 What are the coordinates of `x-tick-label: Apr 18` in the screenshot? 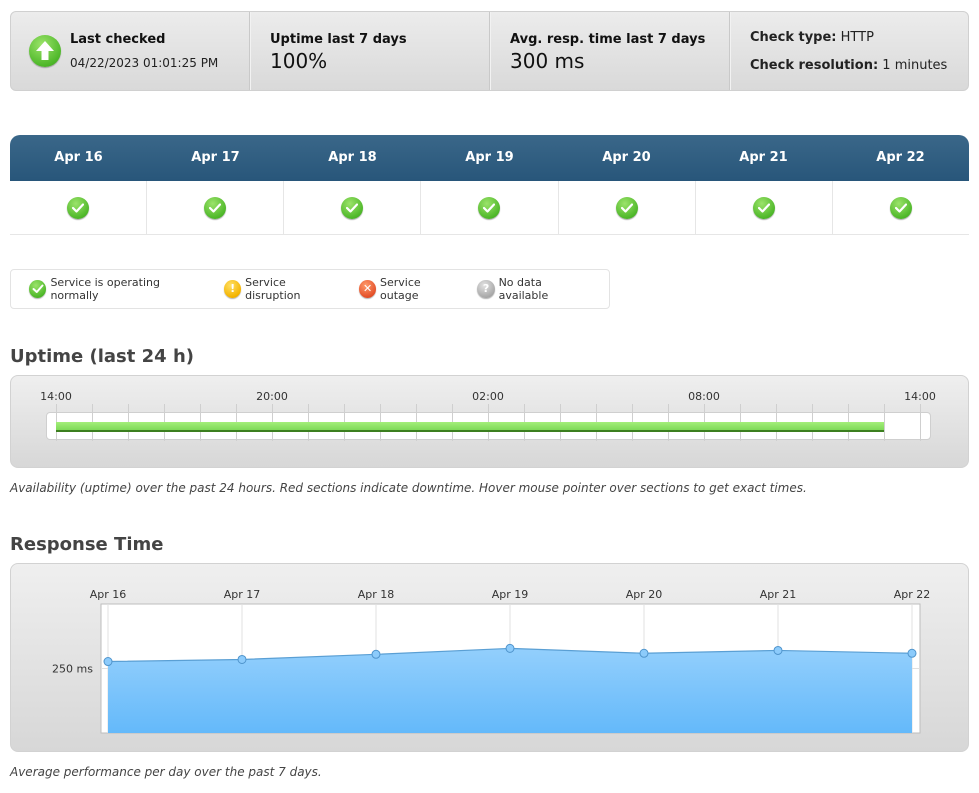 It's located at (376, 594).